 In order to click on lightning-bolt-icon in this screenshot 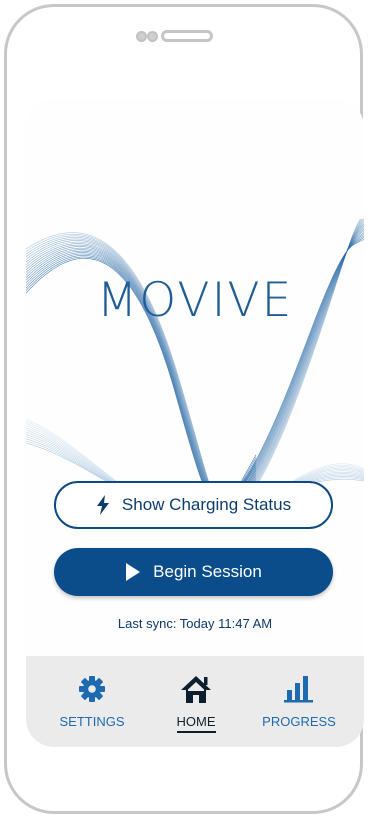, I will do `click(103, 505)`.